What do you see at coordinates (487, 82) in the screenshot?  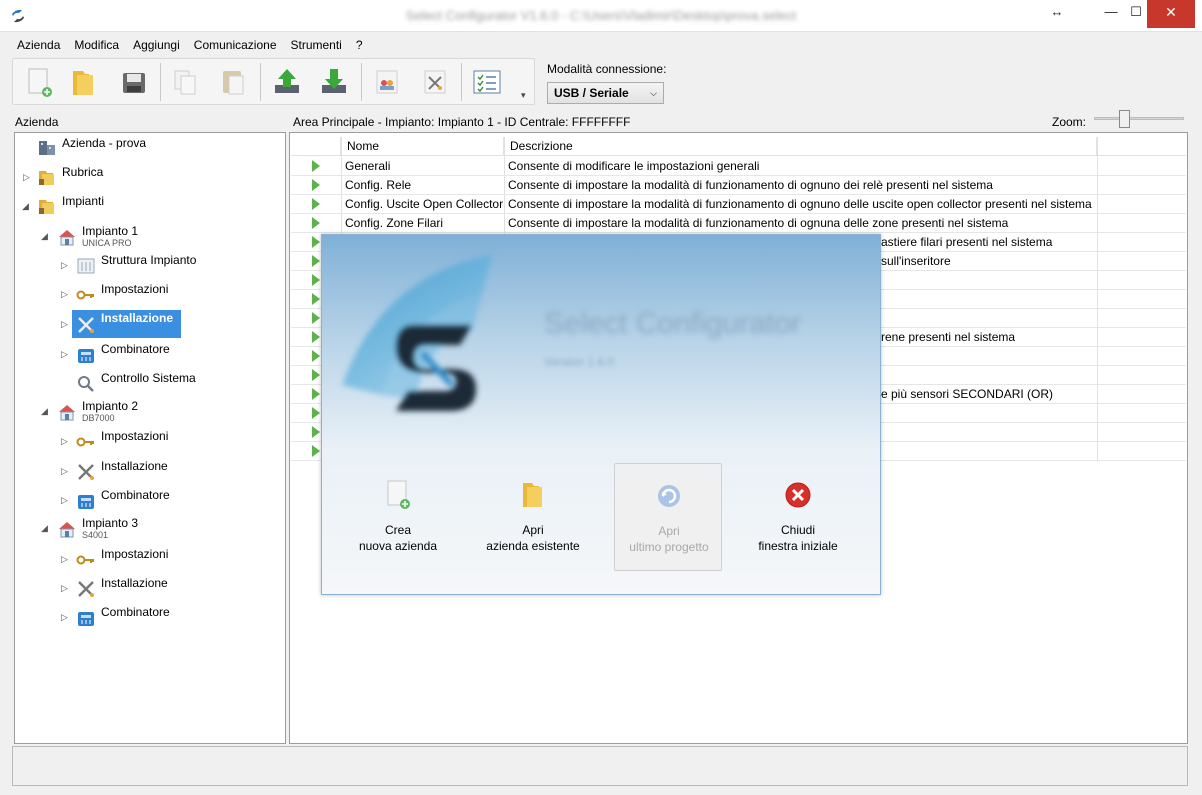 I see `checklist-icon` at bounding box center [487, 82].